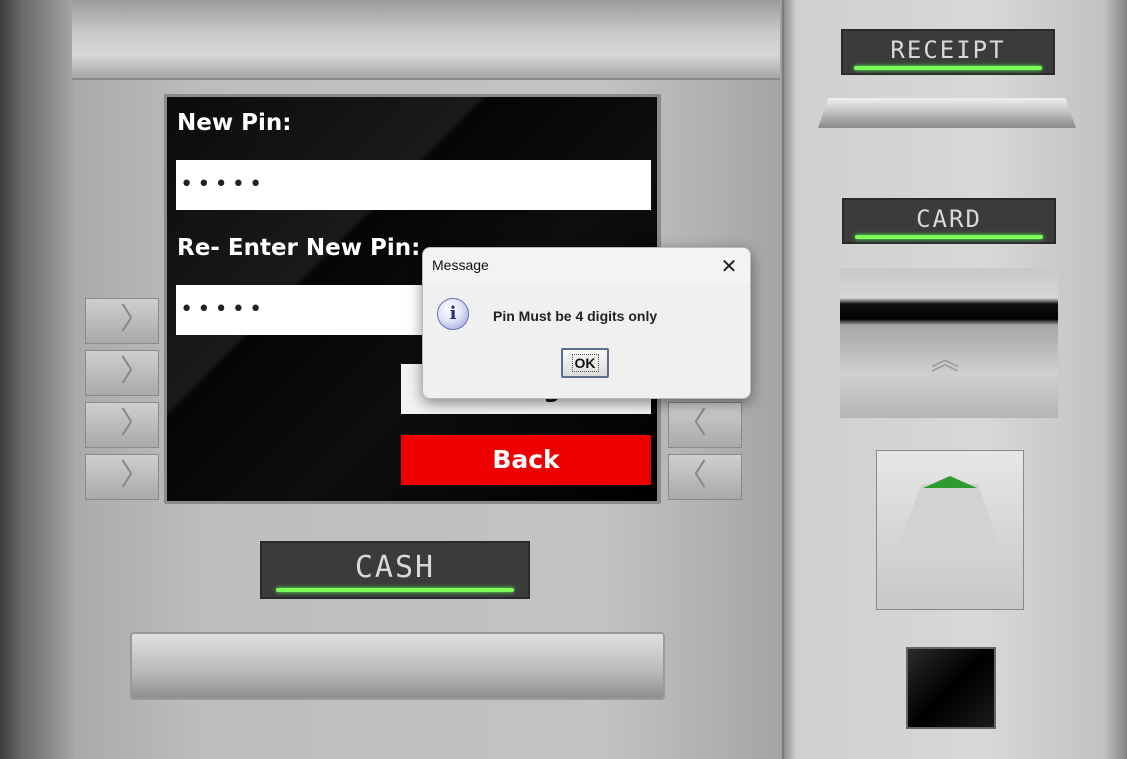 This screenshot has height=759, width=1127. What do you see at coordinates (37, 379) in the screenshot?
I see `left-rail` at bounding box center [37, 379].